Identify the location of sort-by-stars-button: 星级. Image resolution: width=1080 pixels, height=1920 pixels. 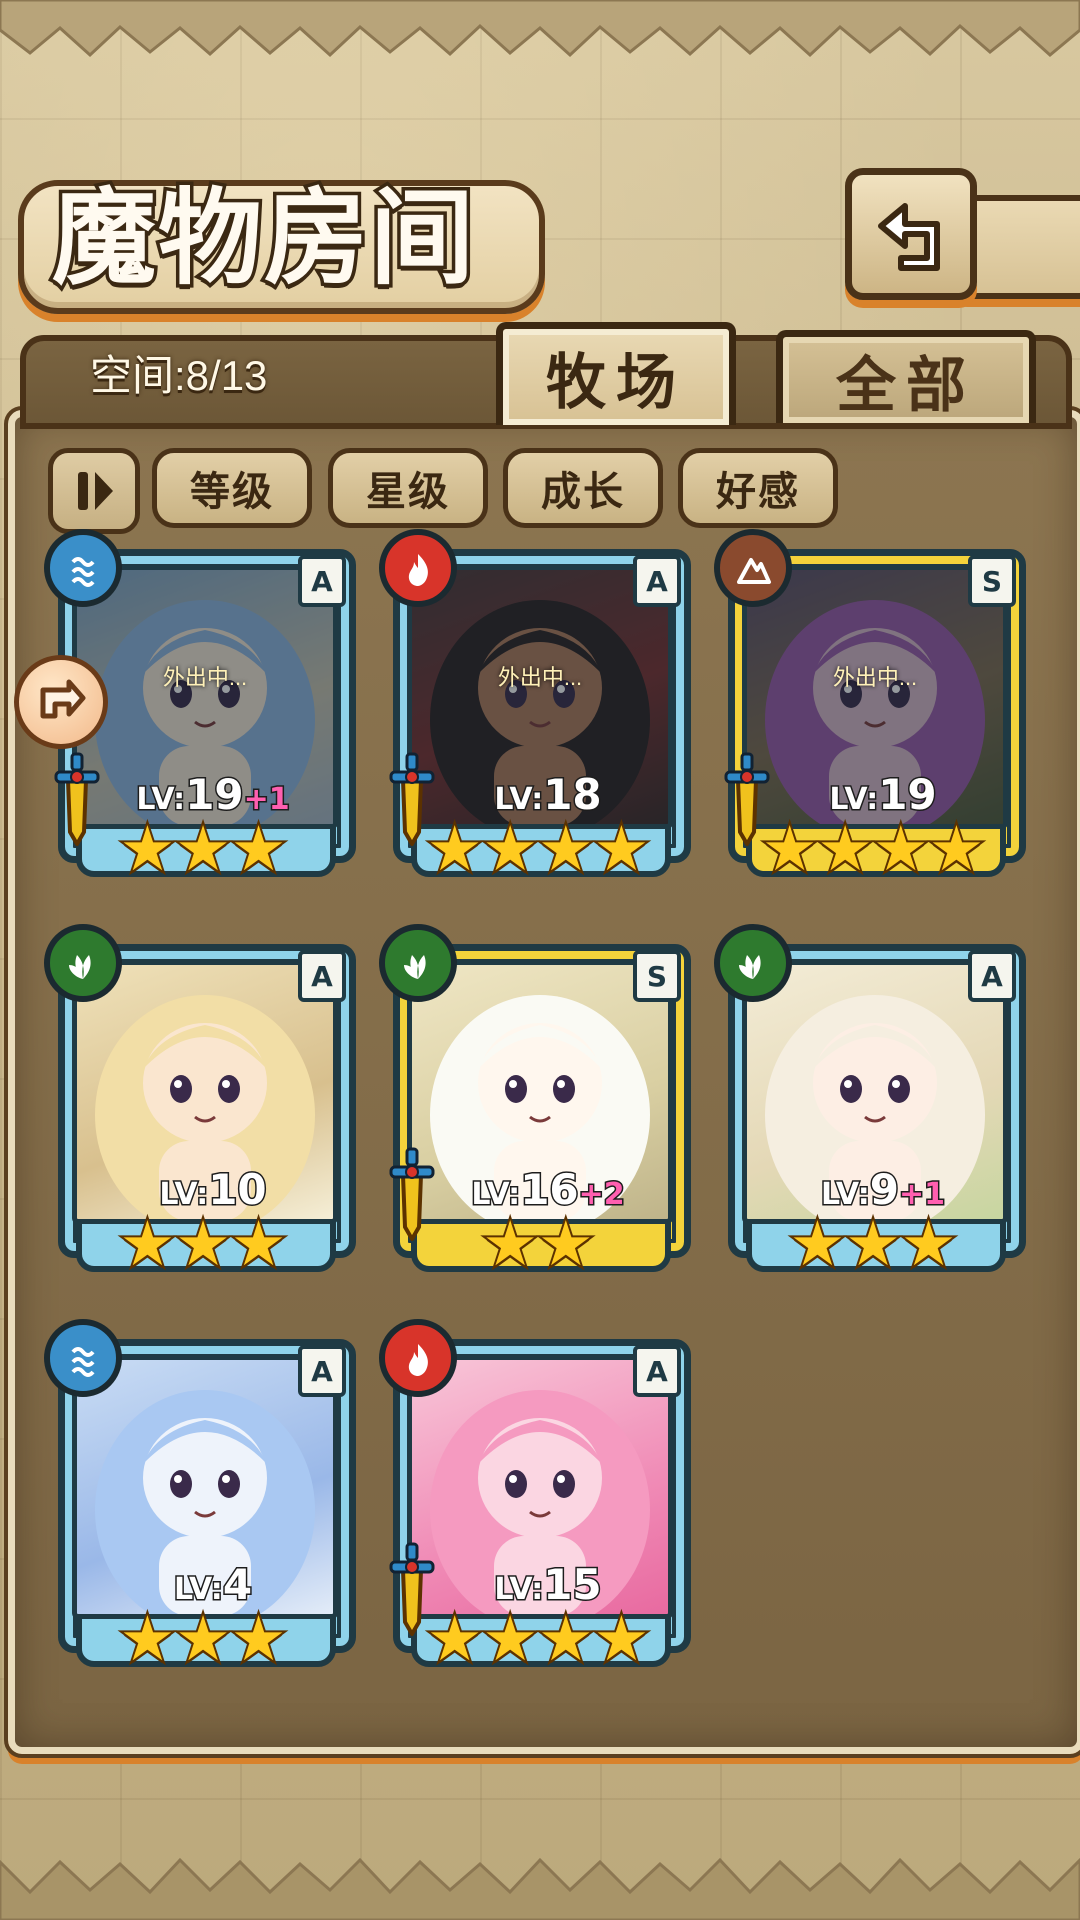
(408, 488).